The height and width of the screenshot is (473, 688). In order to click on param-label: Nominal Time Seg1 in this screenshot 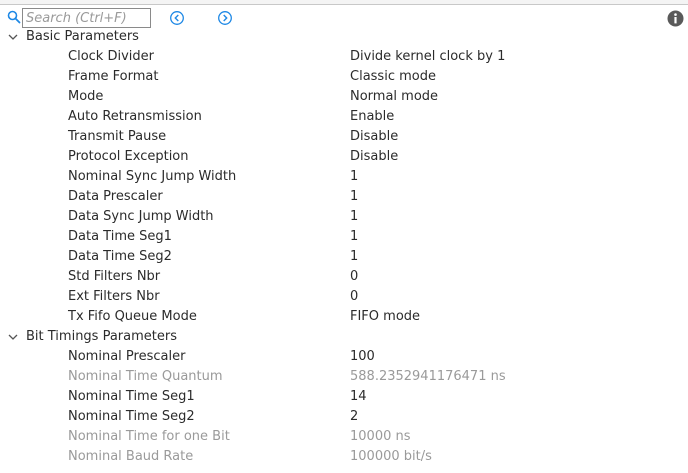, I will do `click(131, 396)`.